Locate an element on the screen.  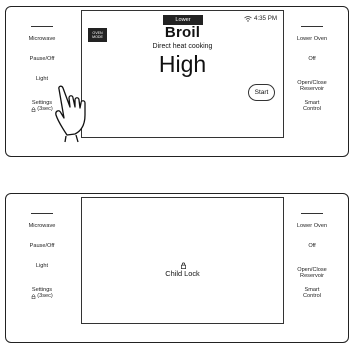
setting-value: High is located at coordinates (182, 64).